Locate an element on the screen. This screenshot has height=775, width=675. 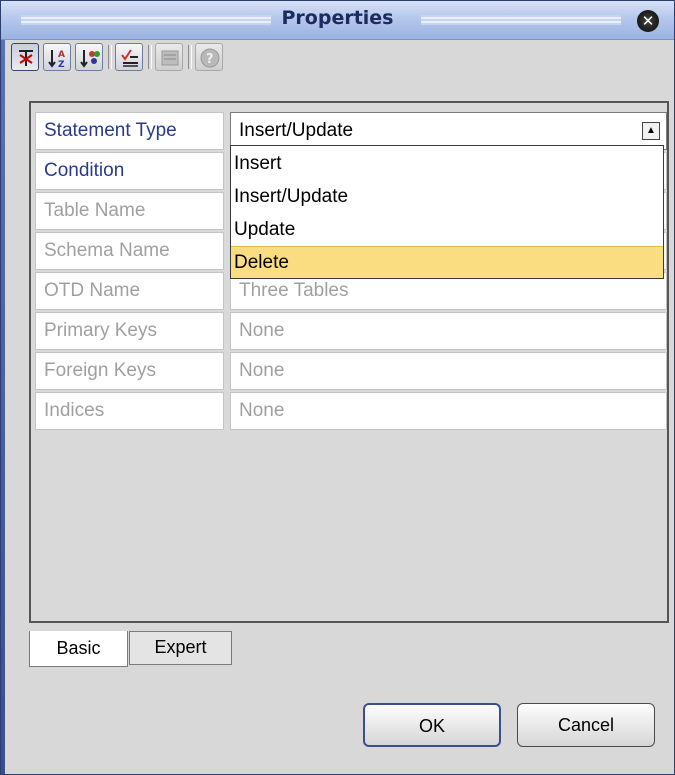
sort-by-type-icon is located at coordinates (90, 59).